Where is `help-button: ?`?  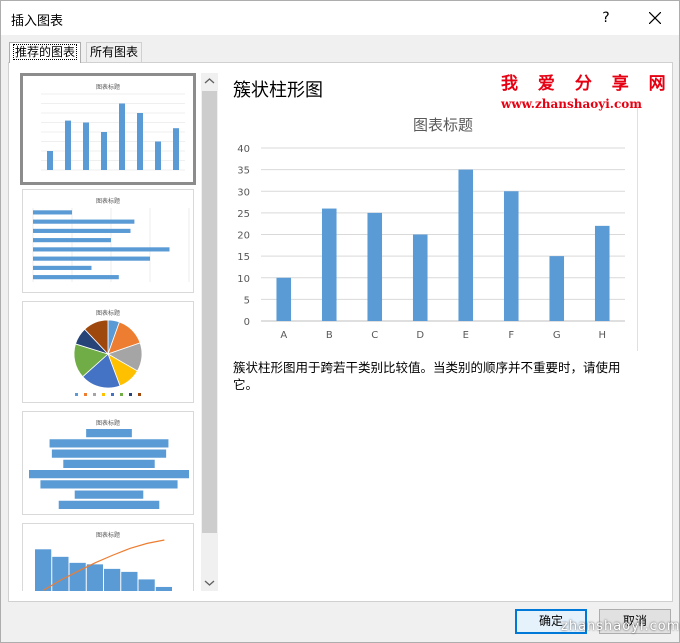
help-button: ? is located at coordinates (606, 18).